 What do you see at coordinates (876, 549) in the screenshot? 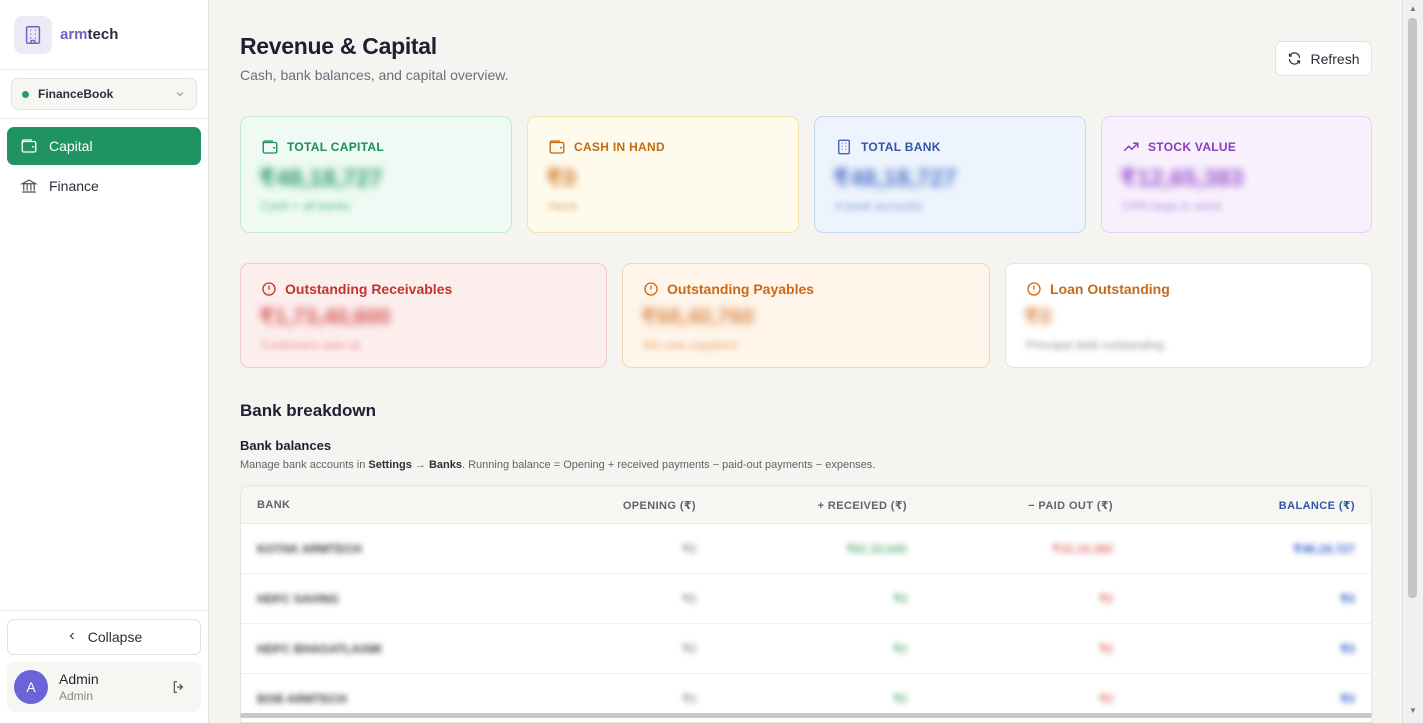
I see `cell-received: ₹82,33,640` at bounding box center [876, 549].